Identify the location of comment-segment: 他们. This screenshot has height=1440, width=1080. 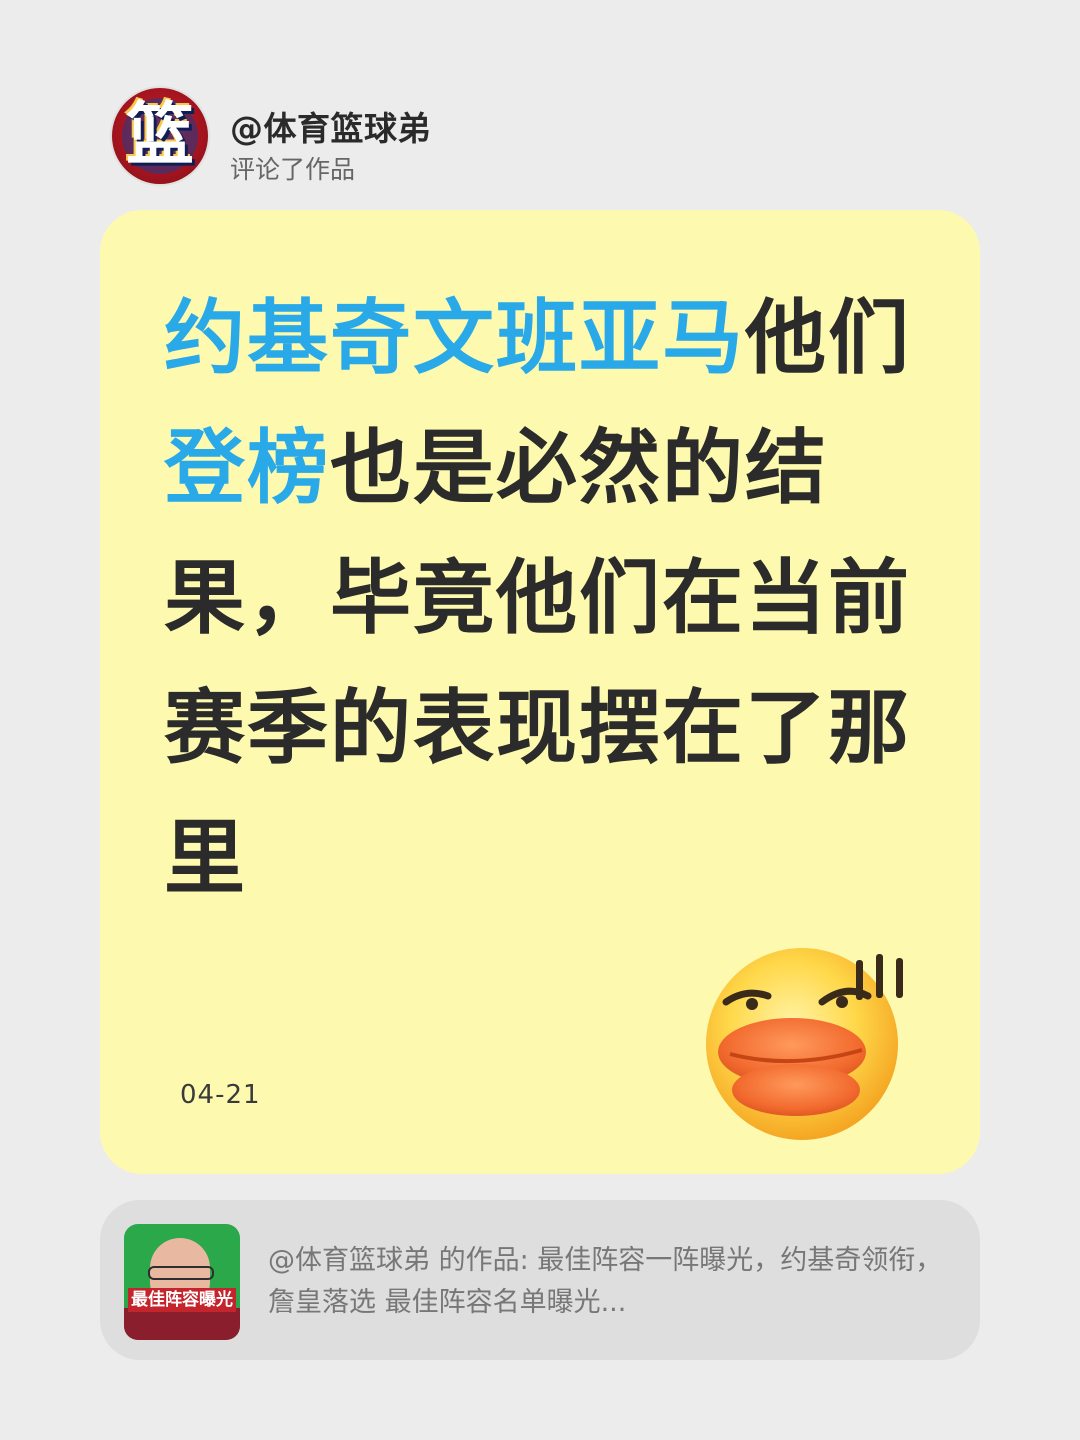
(828, 339).